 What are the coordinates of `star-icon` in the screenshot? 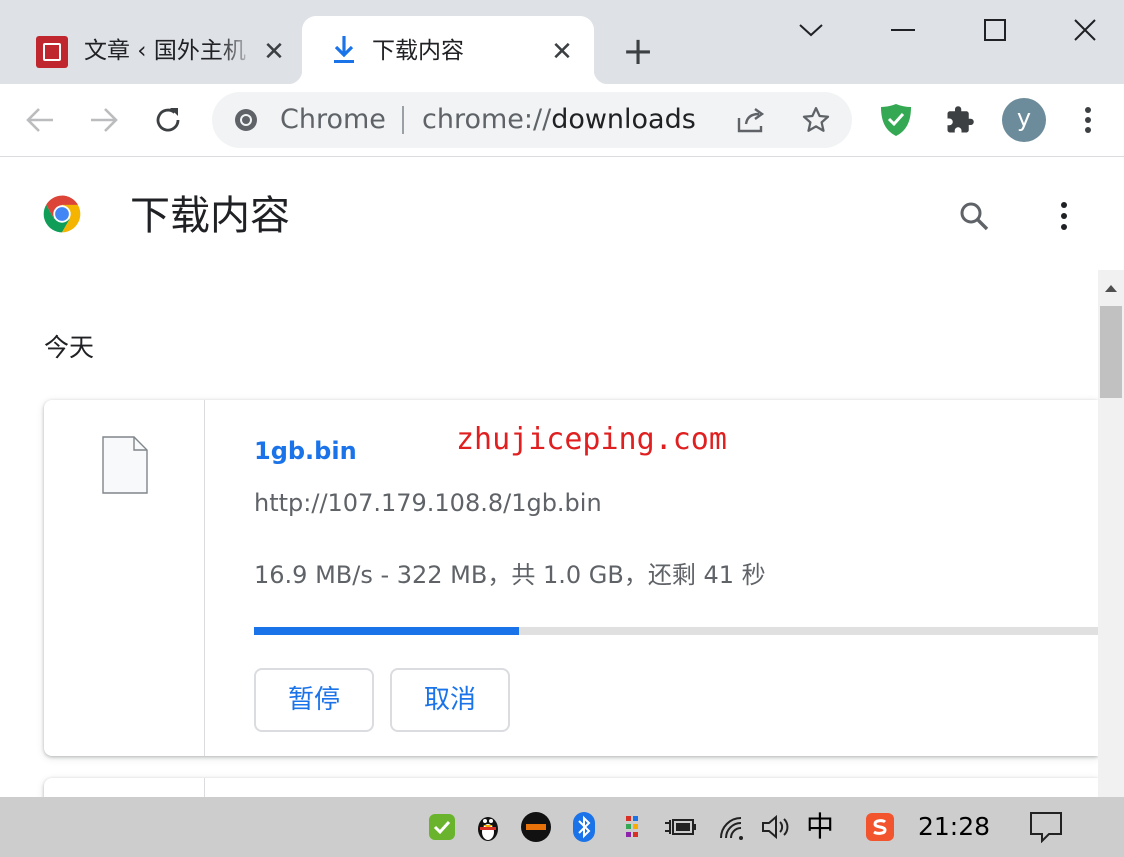 It's located at (816, 119).